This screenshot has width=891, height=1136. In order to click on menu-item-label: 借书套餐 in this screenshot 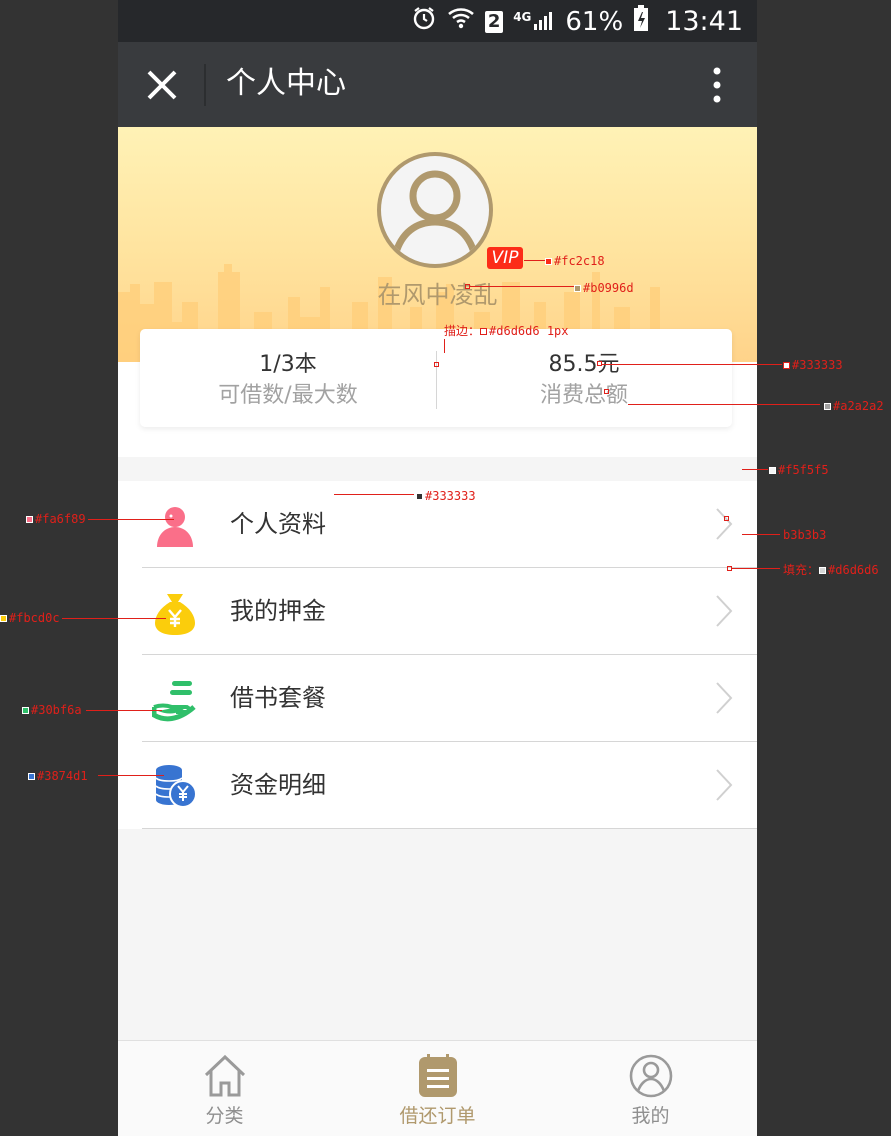, I will do `click(278, 698)`.